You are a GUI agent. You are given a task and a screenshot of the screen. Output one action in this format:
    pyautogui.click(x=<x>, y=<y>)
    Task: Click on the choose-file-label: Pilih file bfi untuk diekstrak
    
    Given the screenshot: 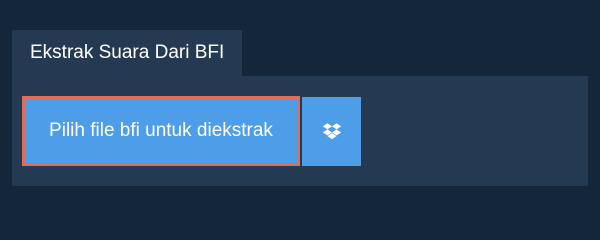 What is the action you would take?
    pyautogui.click(x=161, y=130)
    